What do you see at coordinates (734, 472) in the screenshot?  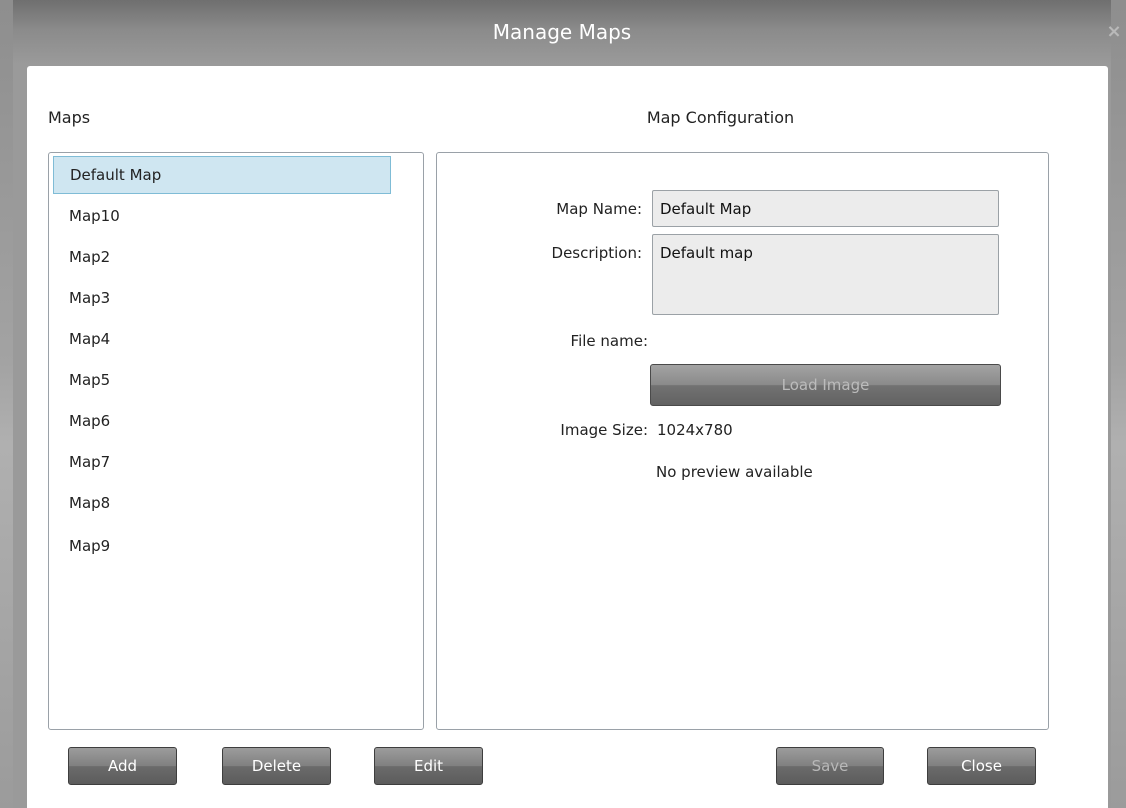 I see `preview-placeholder-text: No preview available` at bounding box center [734, 472].